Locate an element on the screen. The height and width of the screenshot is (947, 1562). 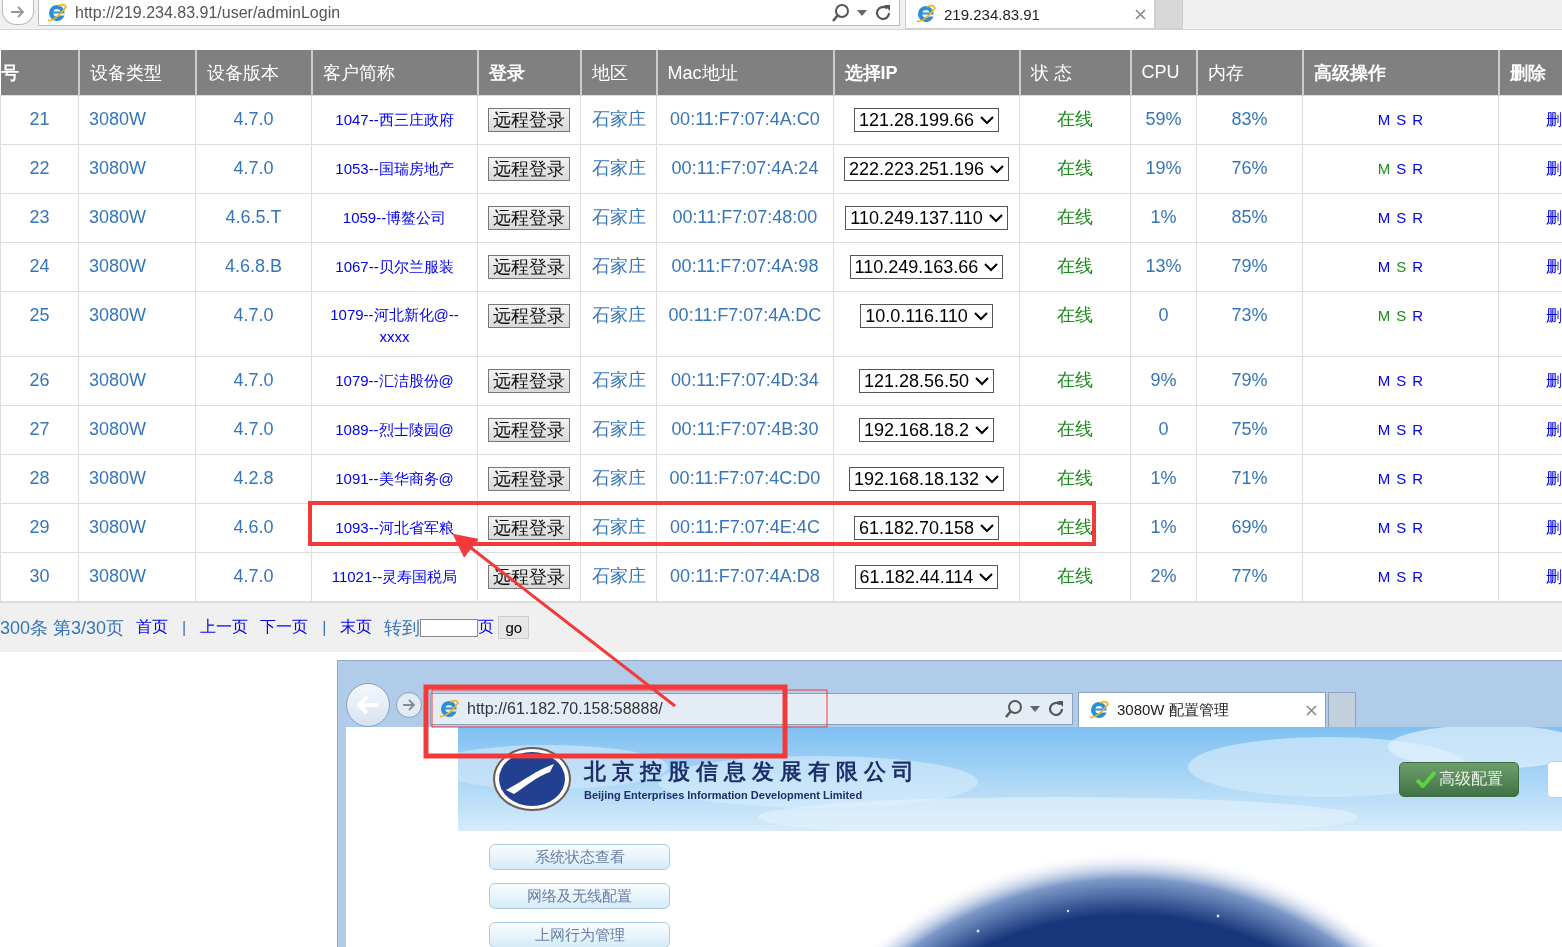
column-header: 选择IP is located at coordinates (926, 73).